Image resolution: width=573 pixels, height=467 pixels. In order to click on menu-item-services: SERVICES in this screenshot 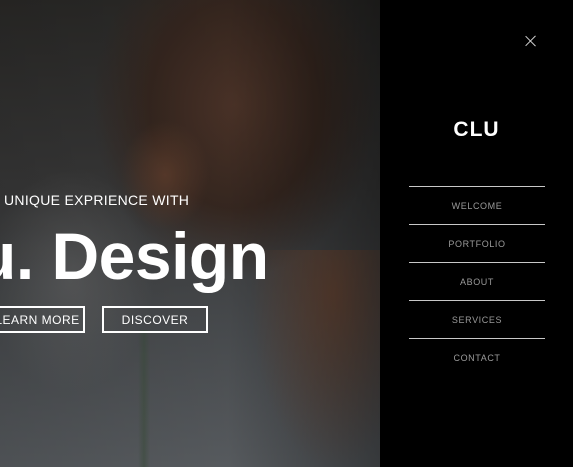, I will do `click(477, 319)`.